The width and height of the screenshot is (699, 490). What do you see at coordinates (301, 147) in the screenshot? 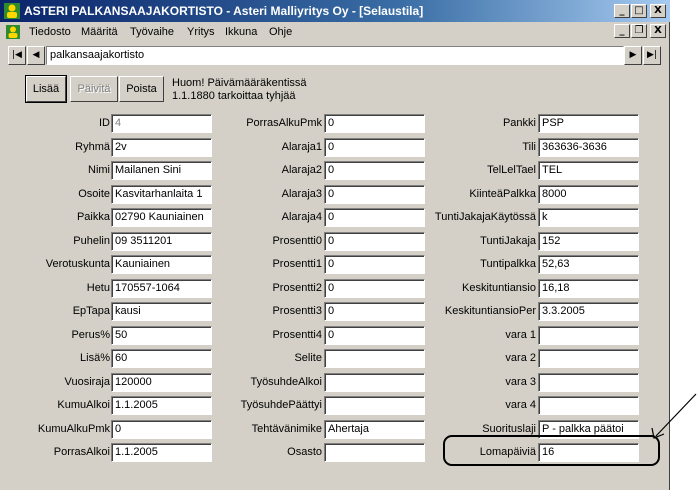
I see `label-alaraja1: Alaraja1` at bounding box center [301, 147].